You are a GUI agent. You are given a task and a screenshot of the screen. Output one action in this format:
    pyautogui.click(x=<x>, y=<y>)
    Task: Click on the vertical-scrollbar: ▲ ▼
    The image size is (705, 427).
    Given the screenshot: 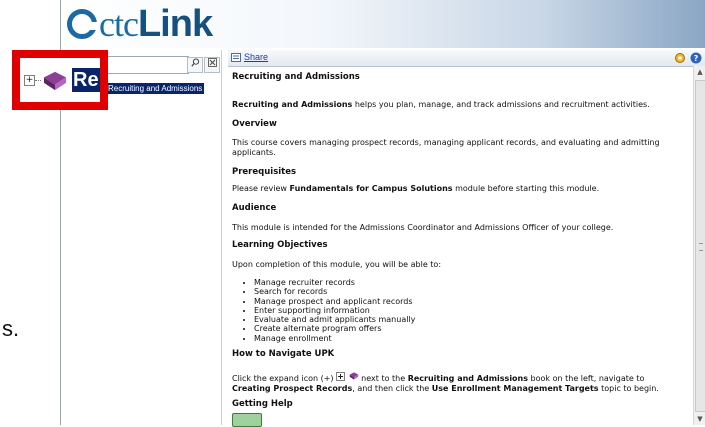 What is the action you would take?
    pyautogui.click(x=699, y=245)
    